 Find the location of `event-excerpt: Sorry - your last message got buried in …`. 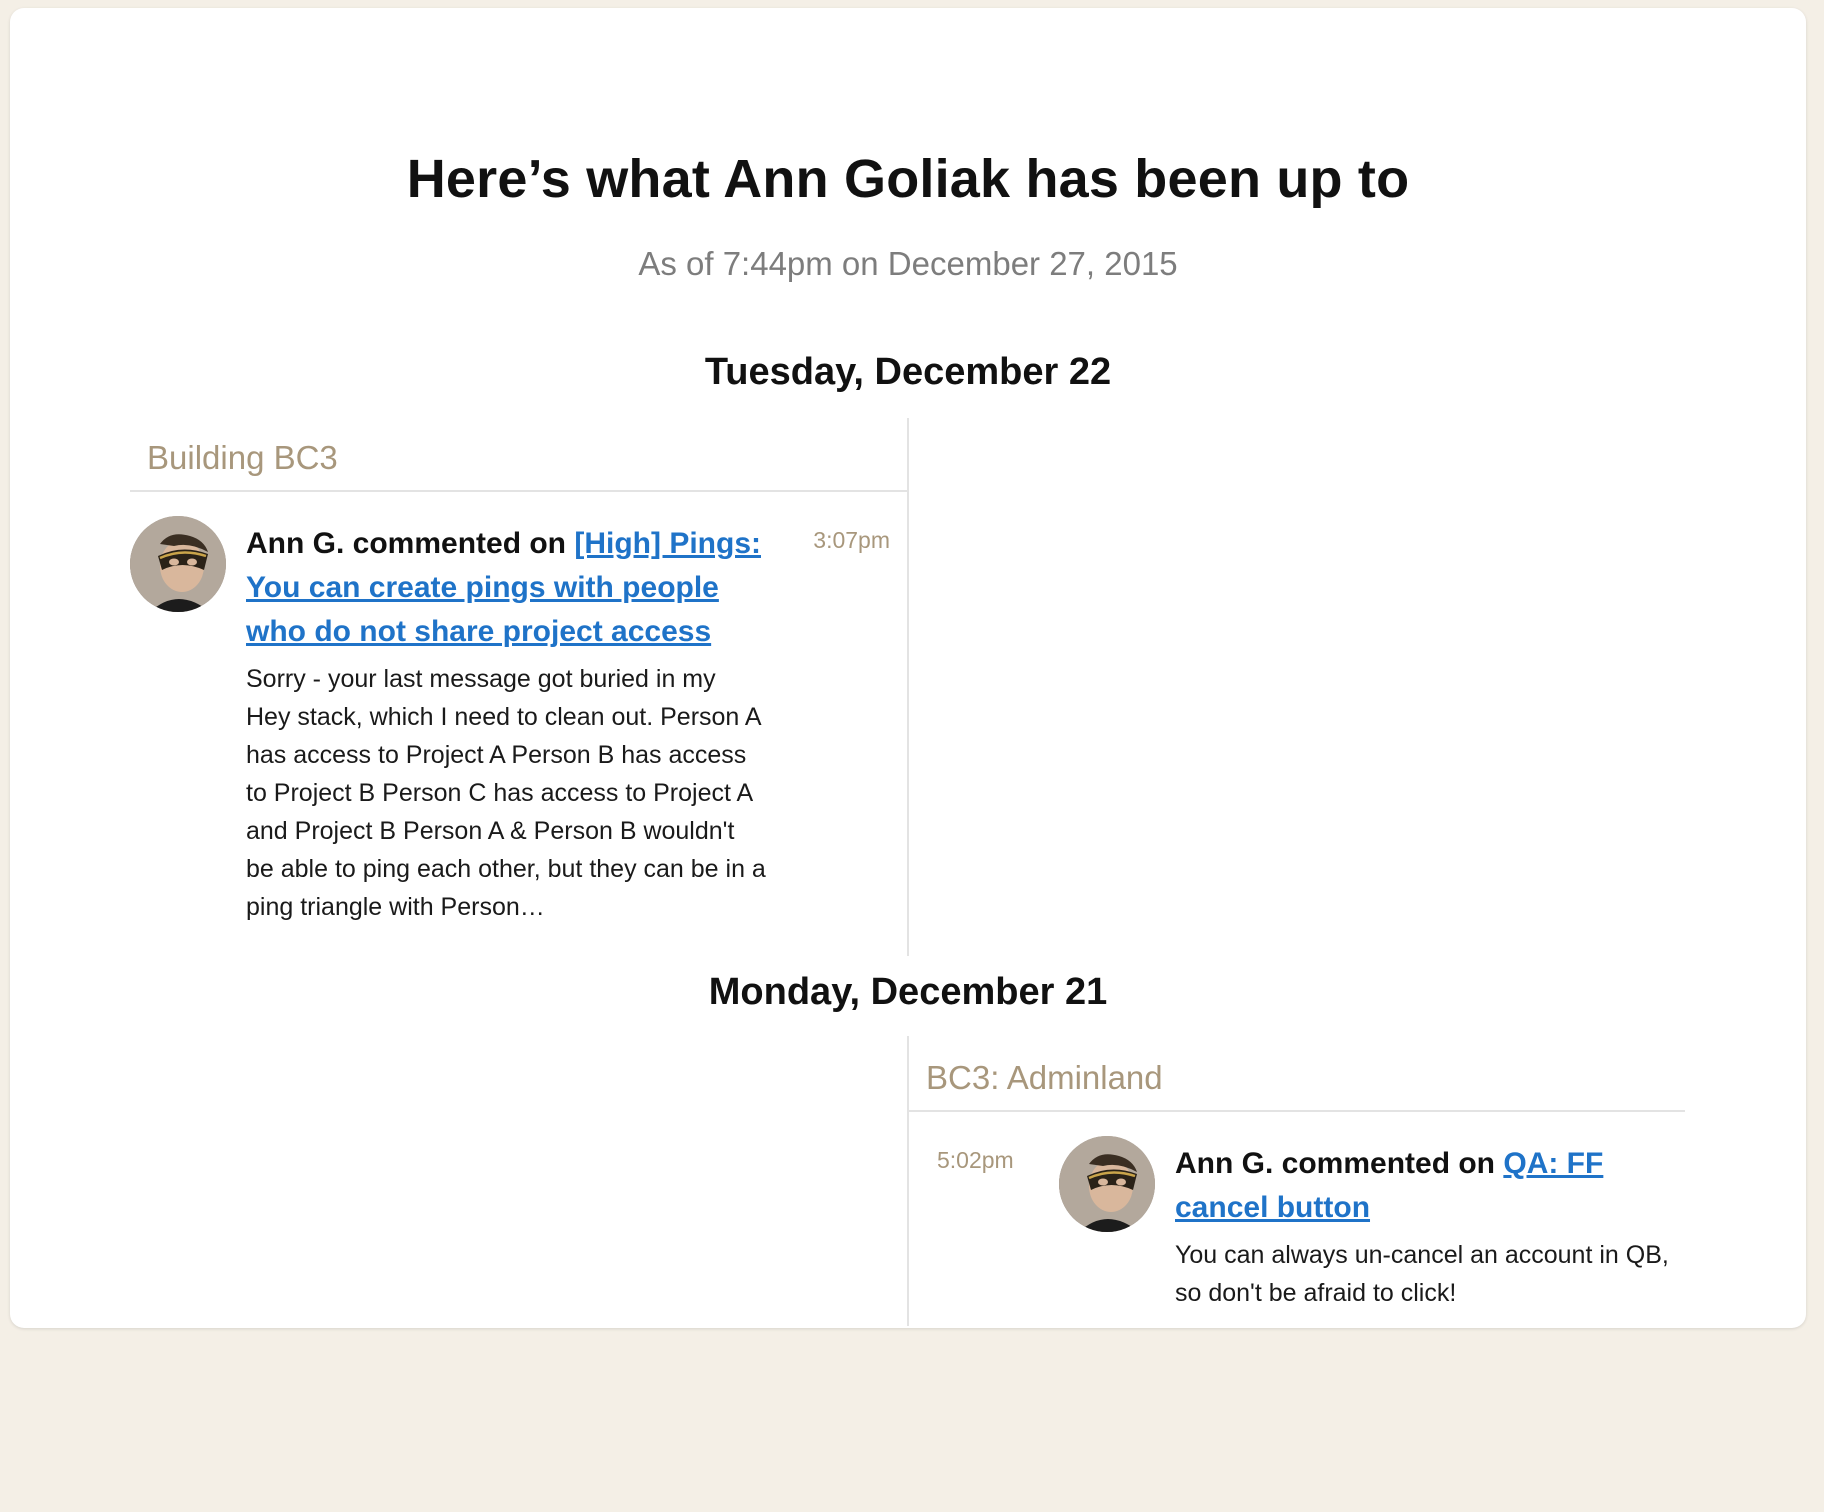

event-excerpt: Sorry - your last message got buried in … is located at coordinates (506, 793).